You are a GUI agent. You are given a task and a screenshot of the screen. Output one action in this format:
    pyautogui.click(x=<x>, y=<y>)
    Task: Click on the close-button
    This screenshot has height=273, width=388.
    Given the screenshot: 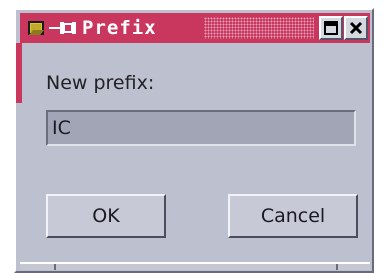 What is the action you would take?
    pyautogui.click(x=356, y=28)
    